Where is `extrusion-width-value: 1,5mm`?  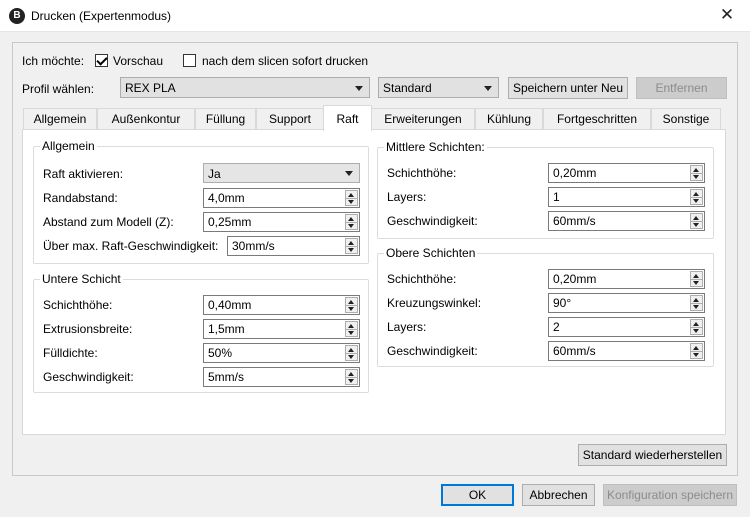
extrusion-width-value: 1,5mm is located at coordinates (226, 329).